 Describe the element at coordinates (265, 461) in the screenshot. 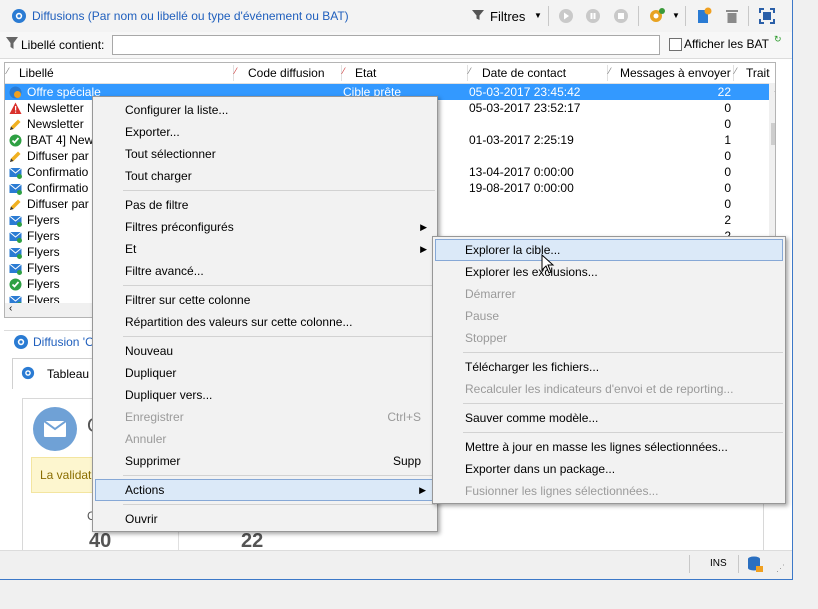

I see `menu-item-supprimer: Supprimer Supp` at that location.